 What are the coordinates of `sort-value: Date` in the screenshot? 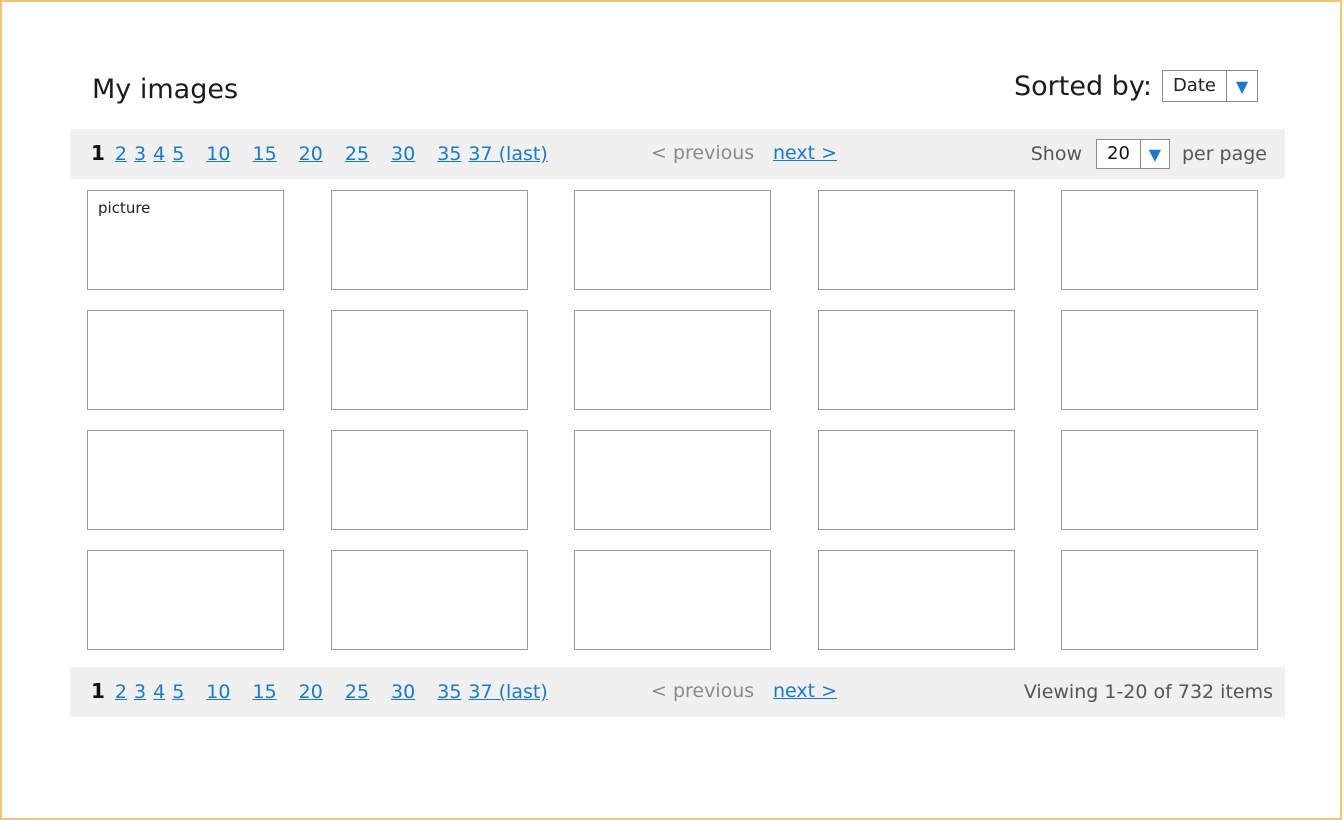 It's located at (1195, 86).